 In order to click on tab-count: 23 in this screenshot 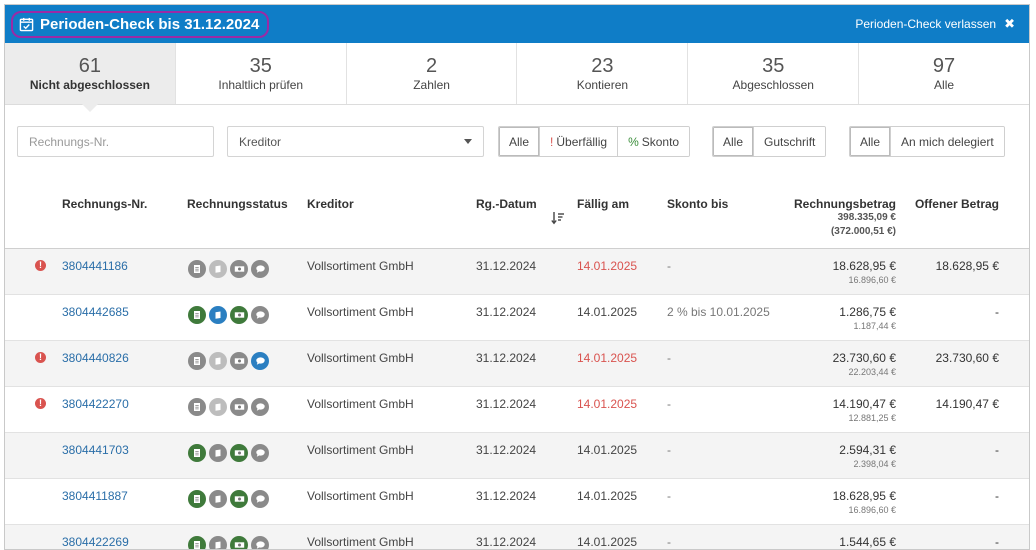, I will do `click(602, 66)`.